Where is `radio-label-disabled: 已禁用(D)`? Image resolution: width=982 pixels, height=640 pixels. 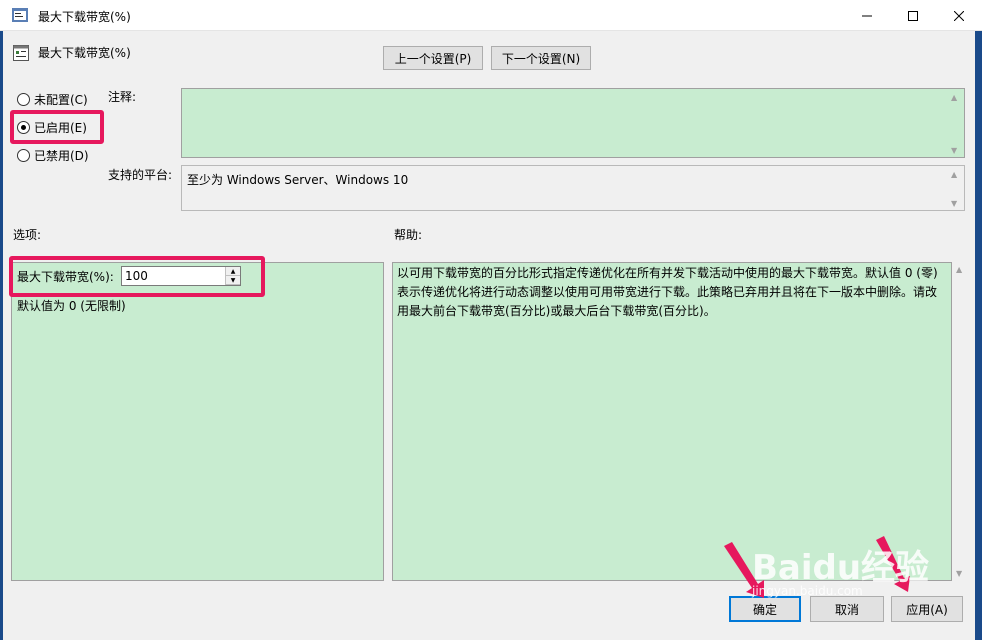
radio-label-disabled: 已禁用(D) is located at coordinates (61, 156).